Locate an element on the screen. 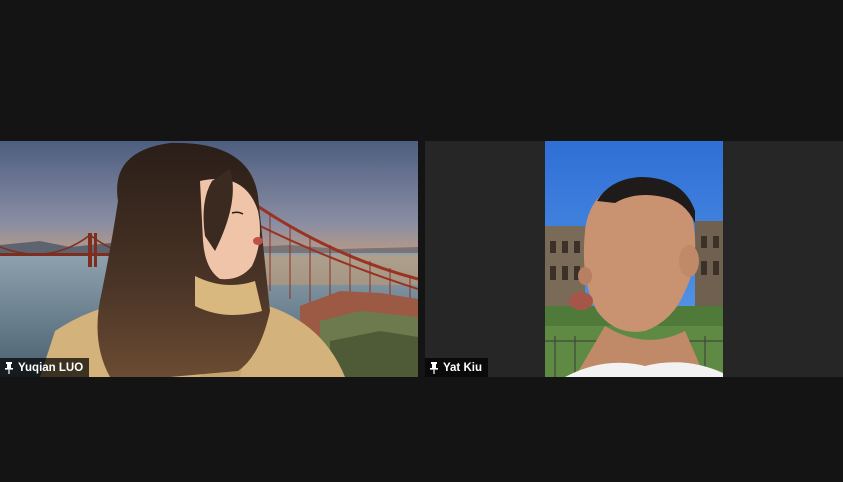 The width and height of the screenshot is (843, 482). participant-name: Yuqian LUO is located at coordinates (51, 367).